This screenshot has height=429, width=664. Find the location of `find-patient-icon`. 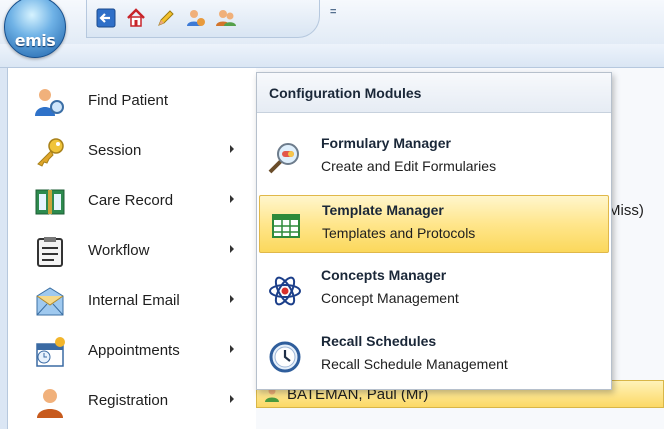

find-patient-icon is located at coordinates (50, 102).